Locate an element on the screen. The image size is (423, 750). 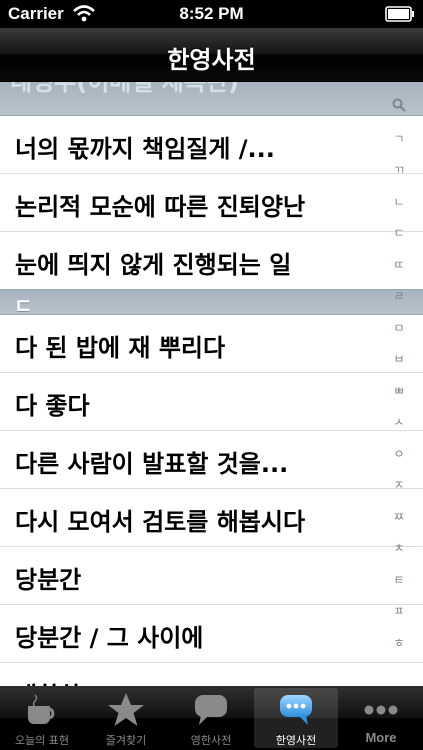
index-letter: ㄸ is located at coordinates (399, 264).